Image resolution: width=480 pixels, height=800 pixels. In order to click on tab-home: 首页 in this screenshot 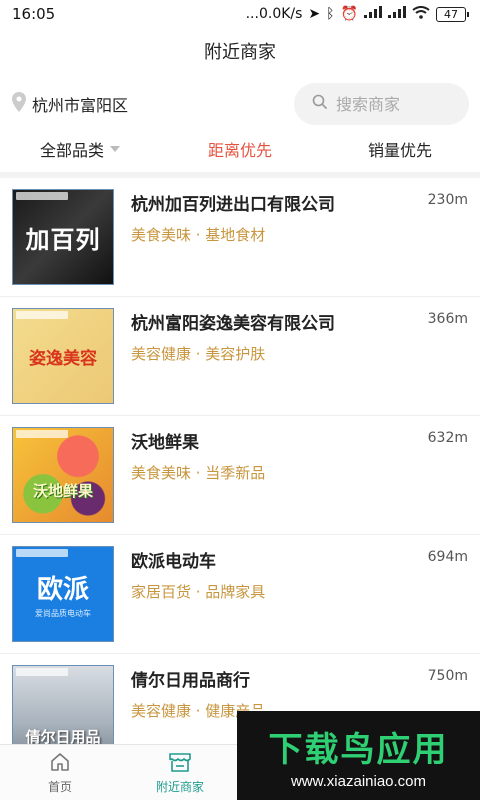, I will do `click(60, 772)`.